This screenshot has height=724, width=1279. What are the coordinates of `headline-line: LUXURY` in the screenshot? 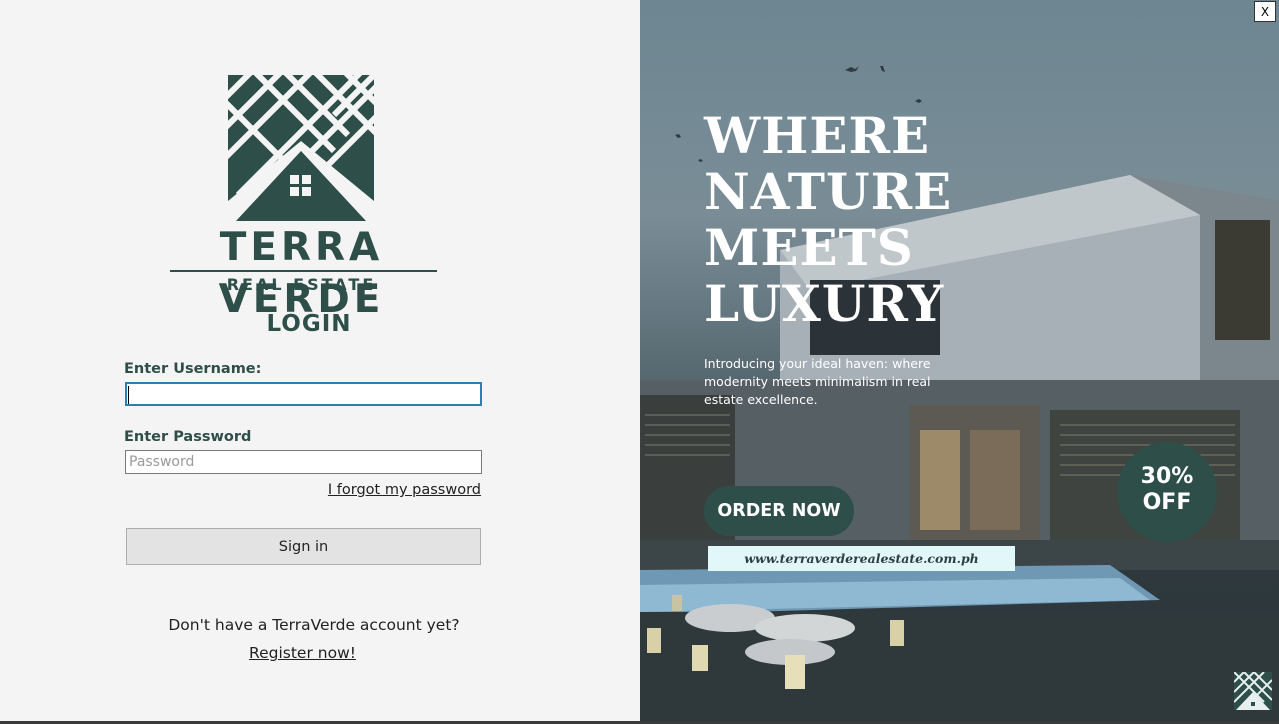 It's located at (824, 303).